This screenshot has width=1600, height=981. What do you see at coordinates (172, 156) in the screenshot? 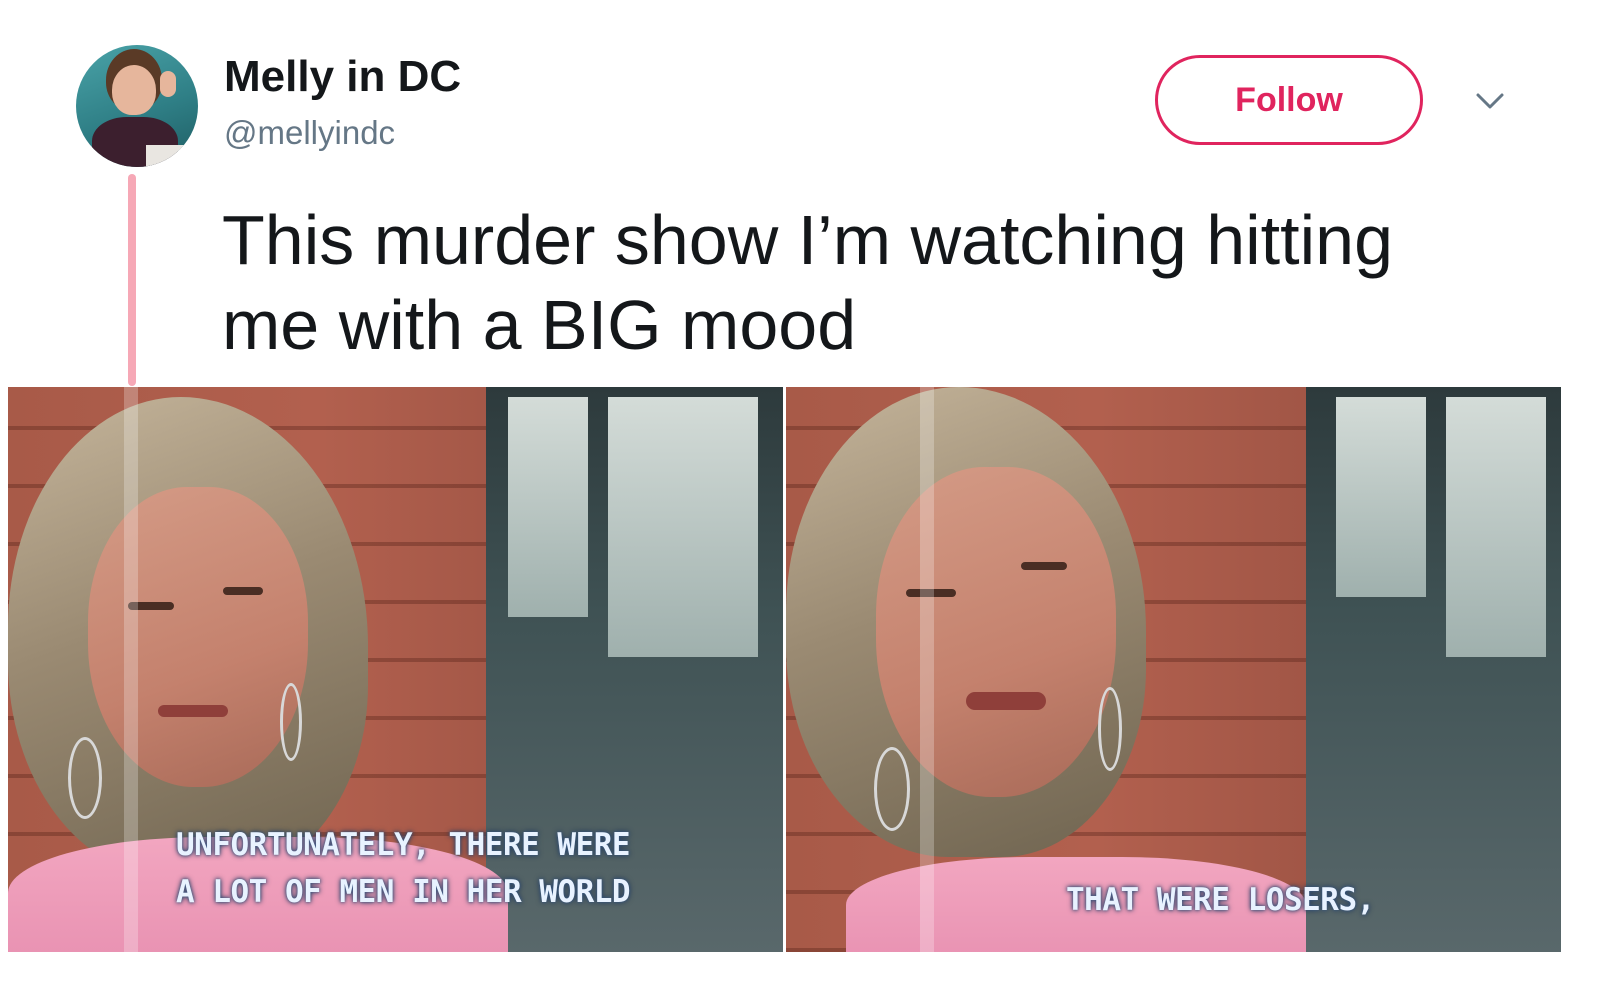
I see `avatar-table-shape` at bounding box center [172, 156].